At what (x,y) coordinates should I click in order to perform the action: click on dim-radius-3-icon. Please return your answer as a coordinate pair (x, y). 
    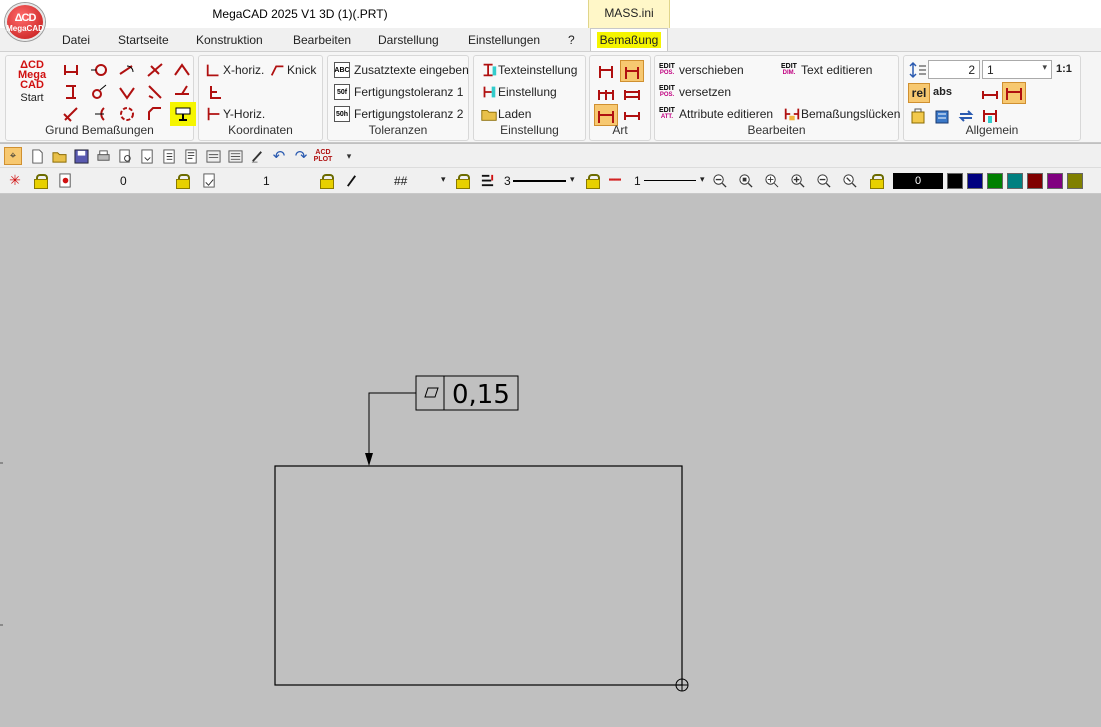
    Looking at the image, I should click on (99, 114).